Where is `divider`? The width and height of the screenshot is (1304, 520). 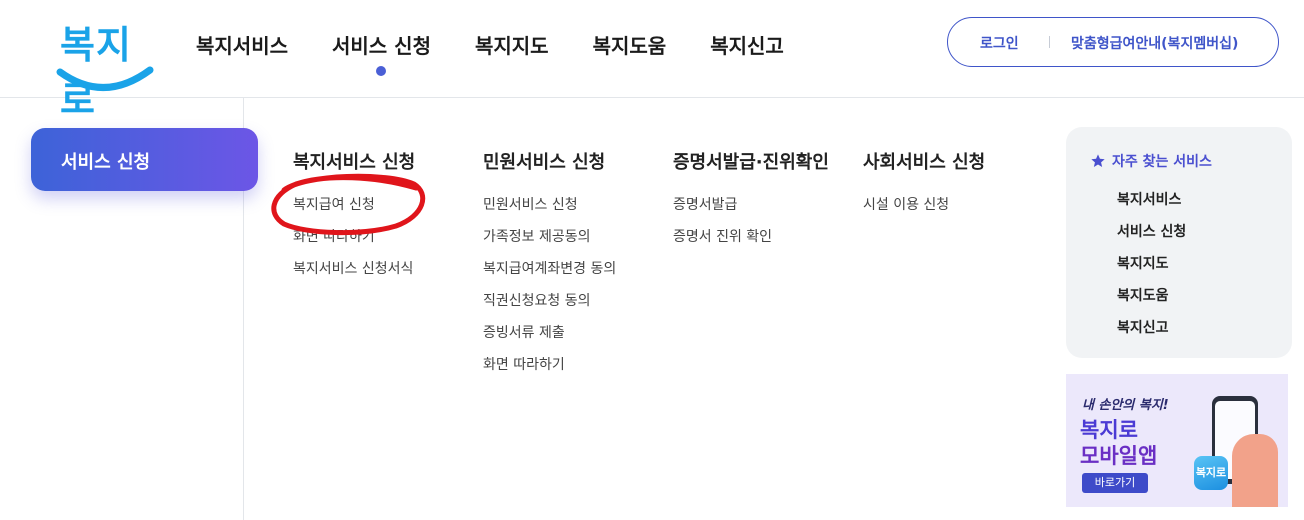
divider is located at coordinates (1049, 42).